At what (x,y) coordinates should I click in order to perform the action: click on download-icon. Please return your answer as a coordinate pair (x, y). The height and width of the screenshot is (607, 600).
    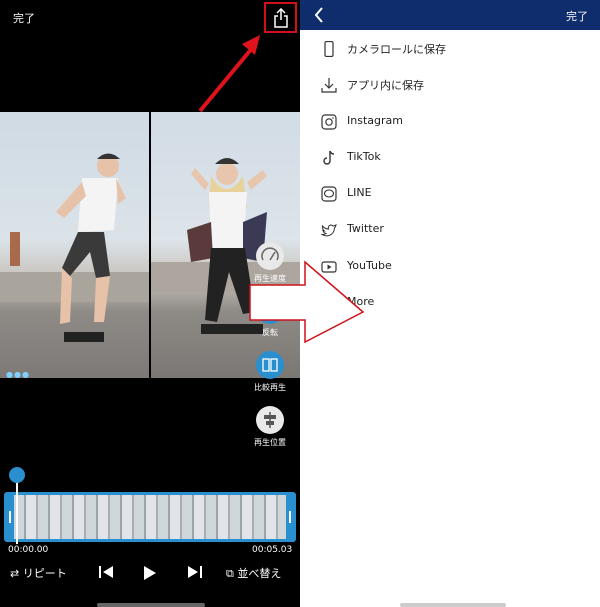
    Looking at the image, I should click on (329, 85).